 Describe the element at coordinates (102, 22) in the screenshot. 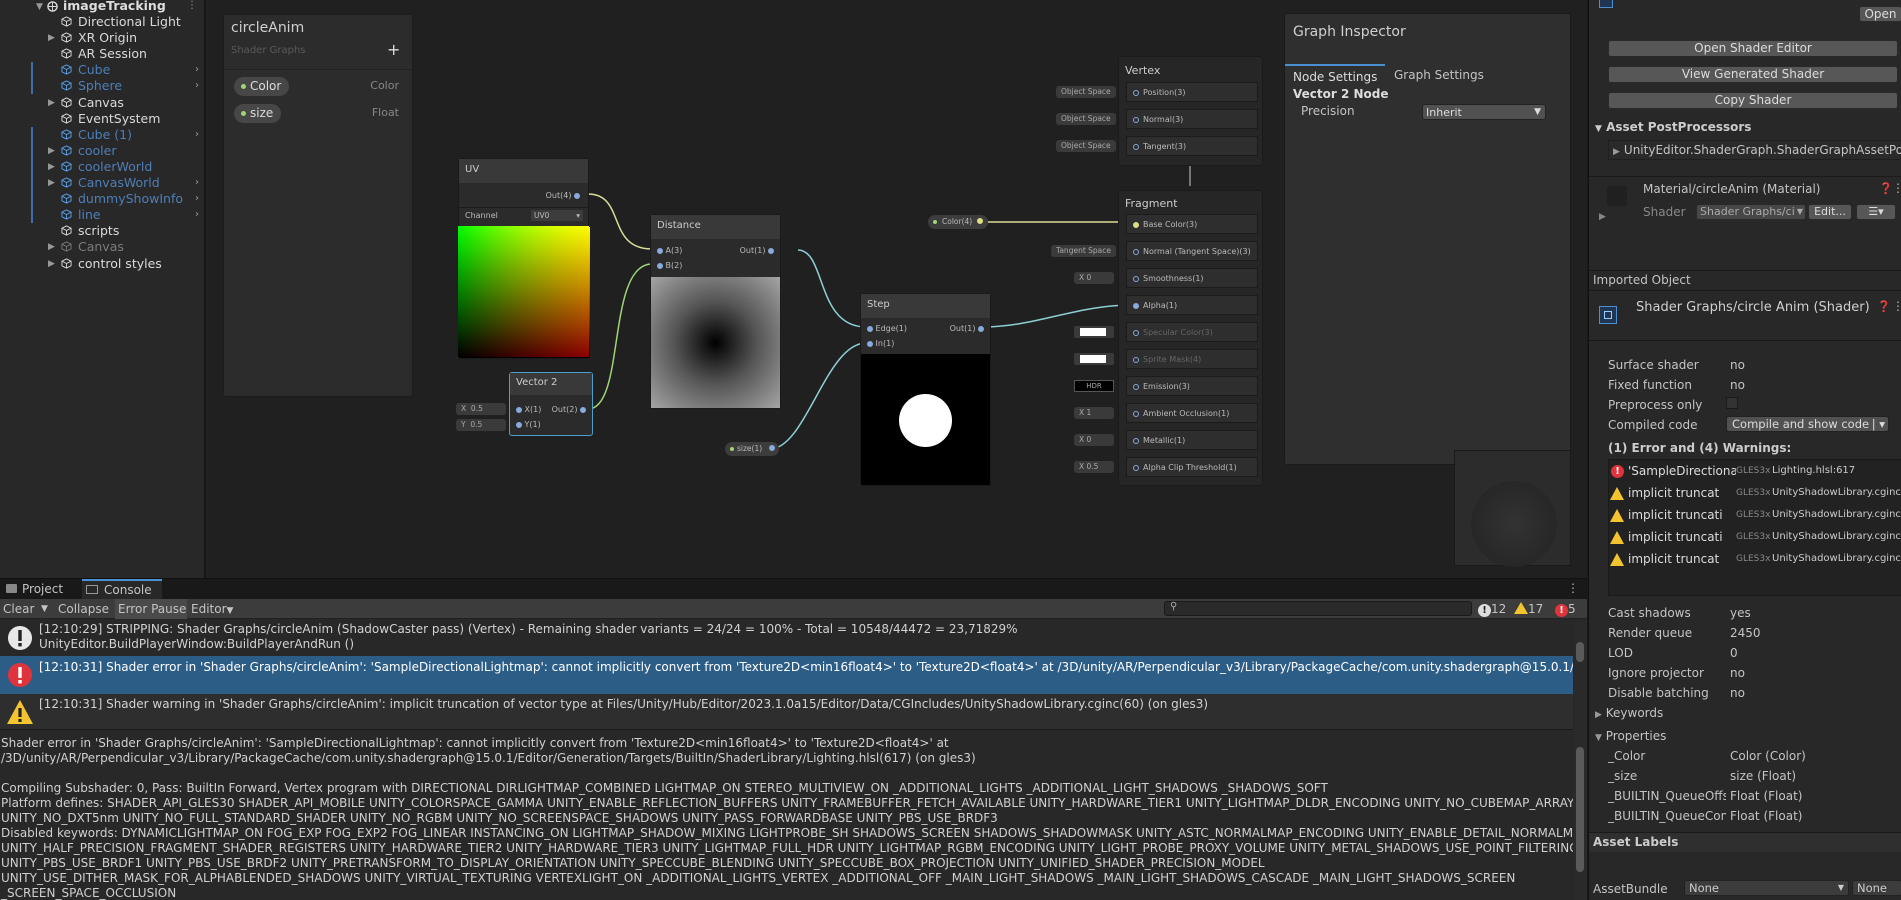

I see `hierarchy-item: Directional Light` at that location.